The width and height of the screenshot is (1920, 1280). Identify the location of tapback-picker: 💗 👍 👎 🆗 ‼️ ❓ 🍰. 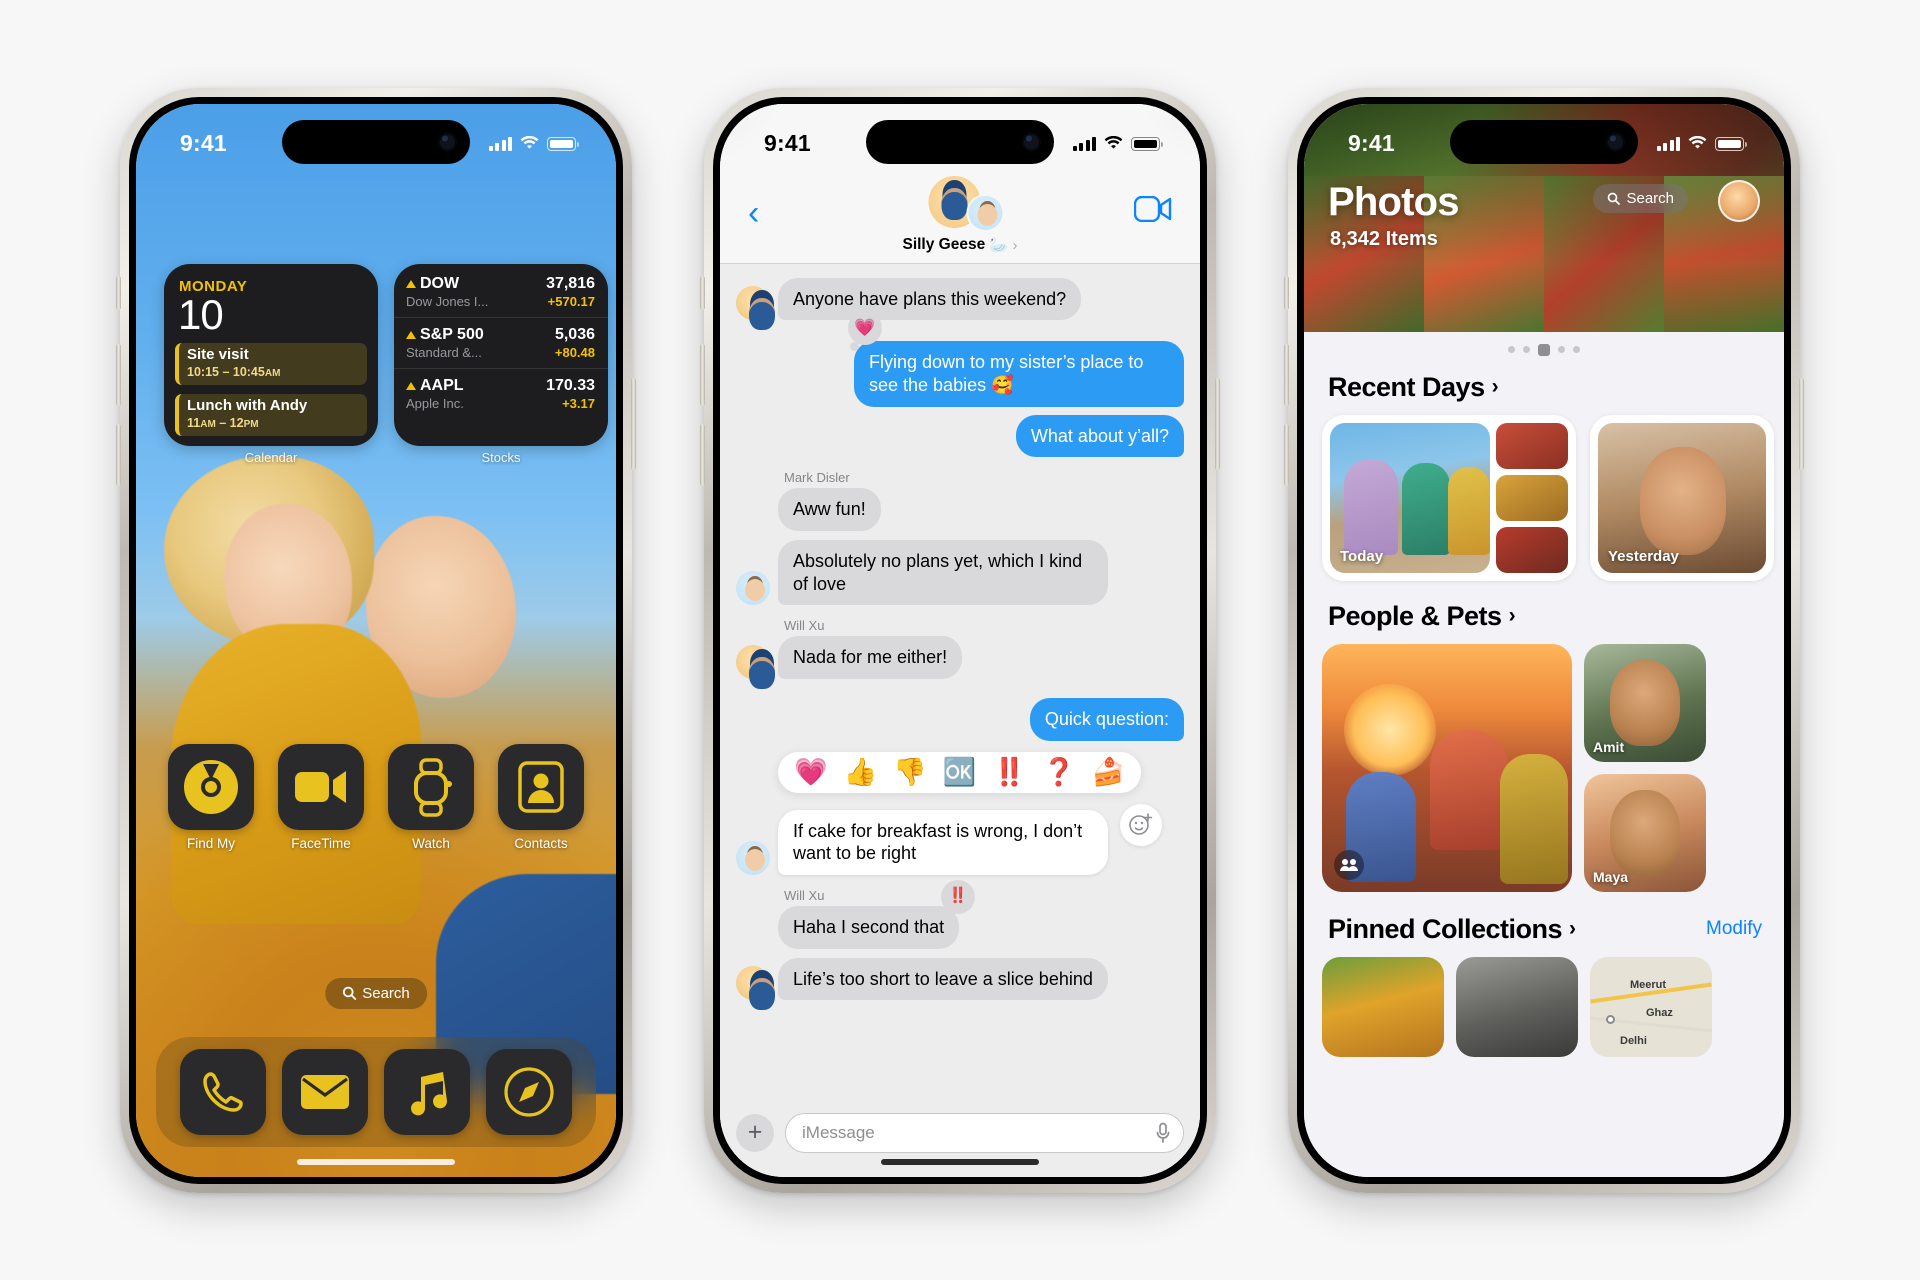
(960, 772).